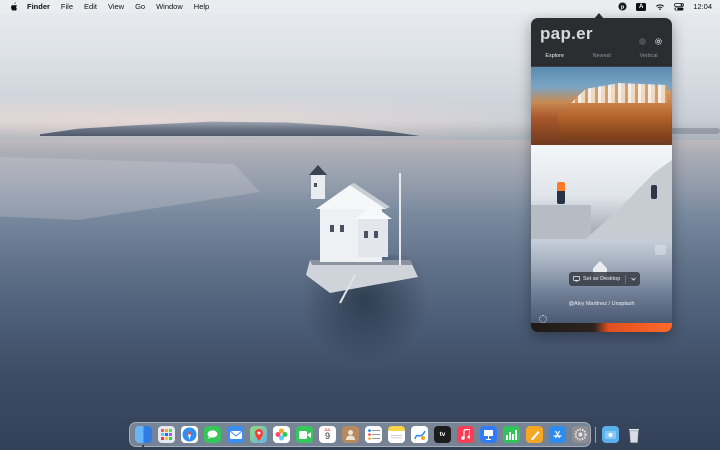 This screenshot has width=720, height=450. I want to click on apple-tv-label: tv, so click(442, 434).